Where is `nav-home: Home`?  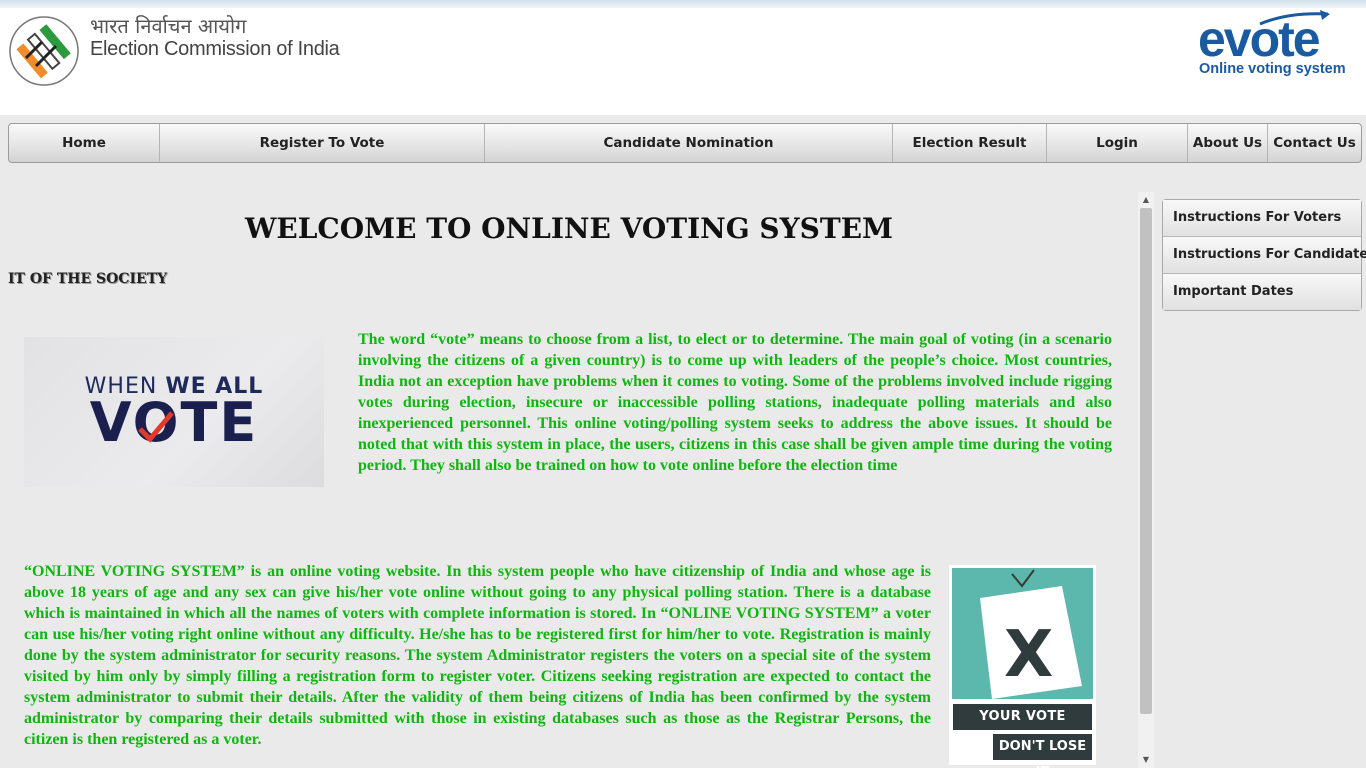
nav-home: Home is located at coordinates (84, 143).